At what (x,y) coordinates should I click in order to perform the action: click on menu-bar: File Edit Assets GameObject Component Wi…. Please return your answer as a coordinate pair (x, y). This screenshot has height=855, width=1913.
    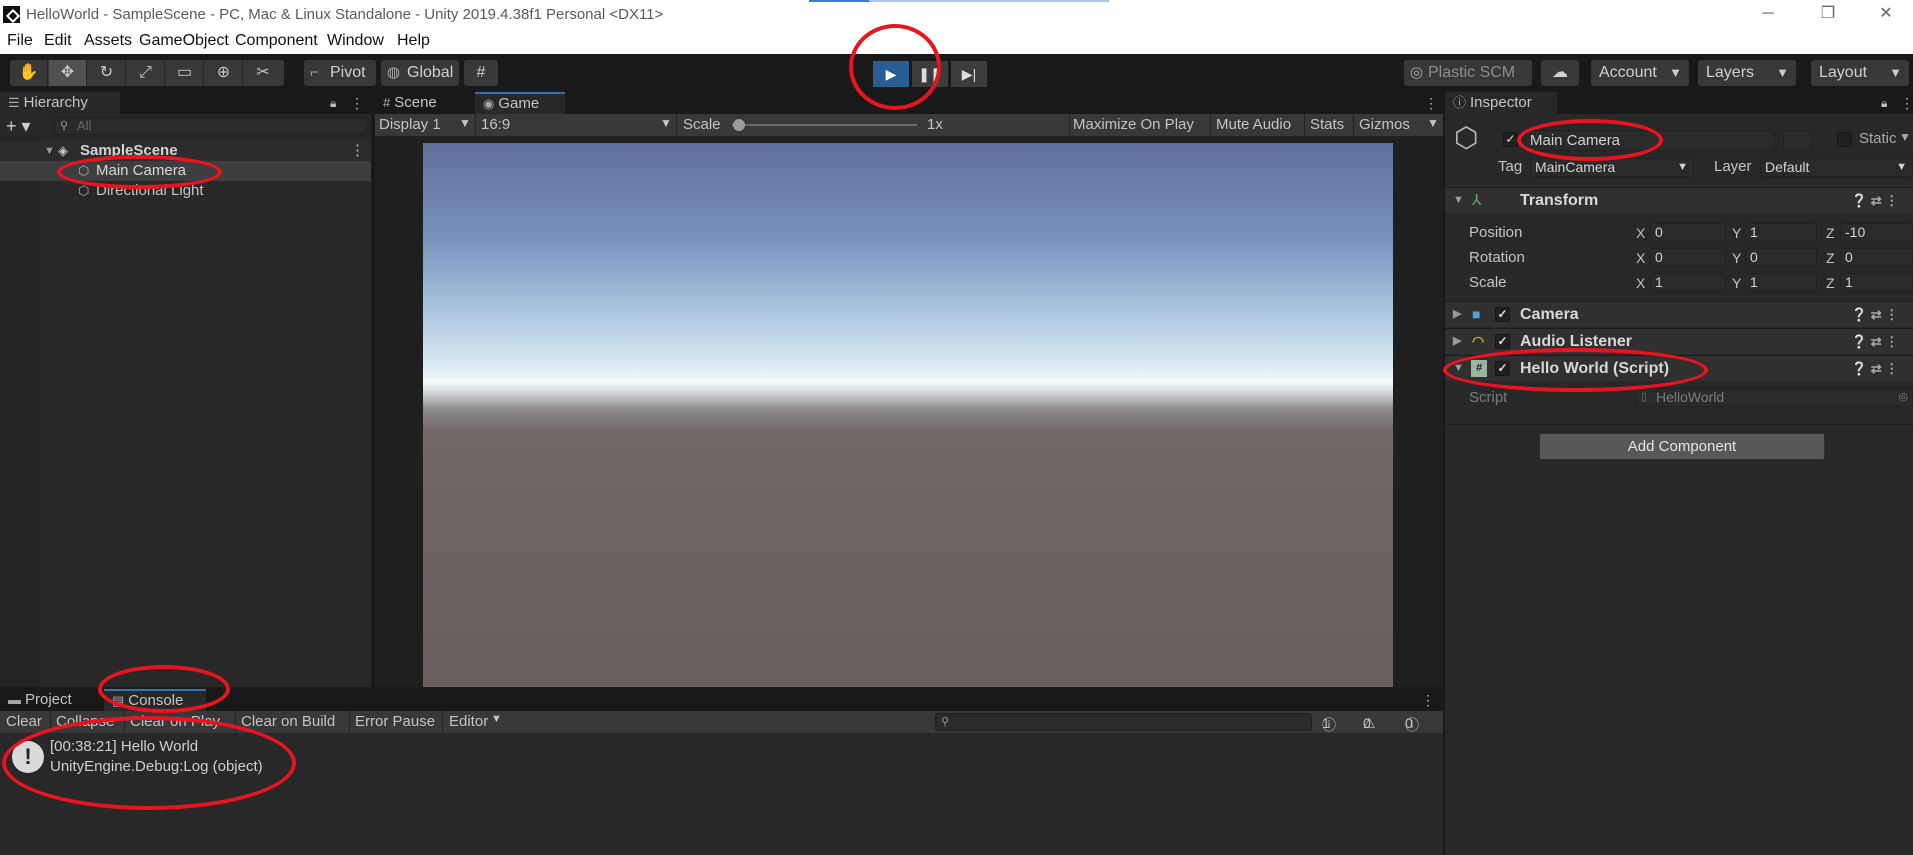
    Looking at the image, I should click on (956, 41).